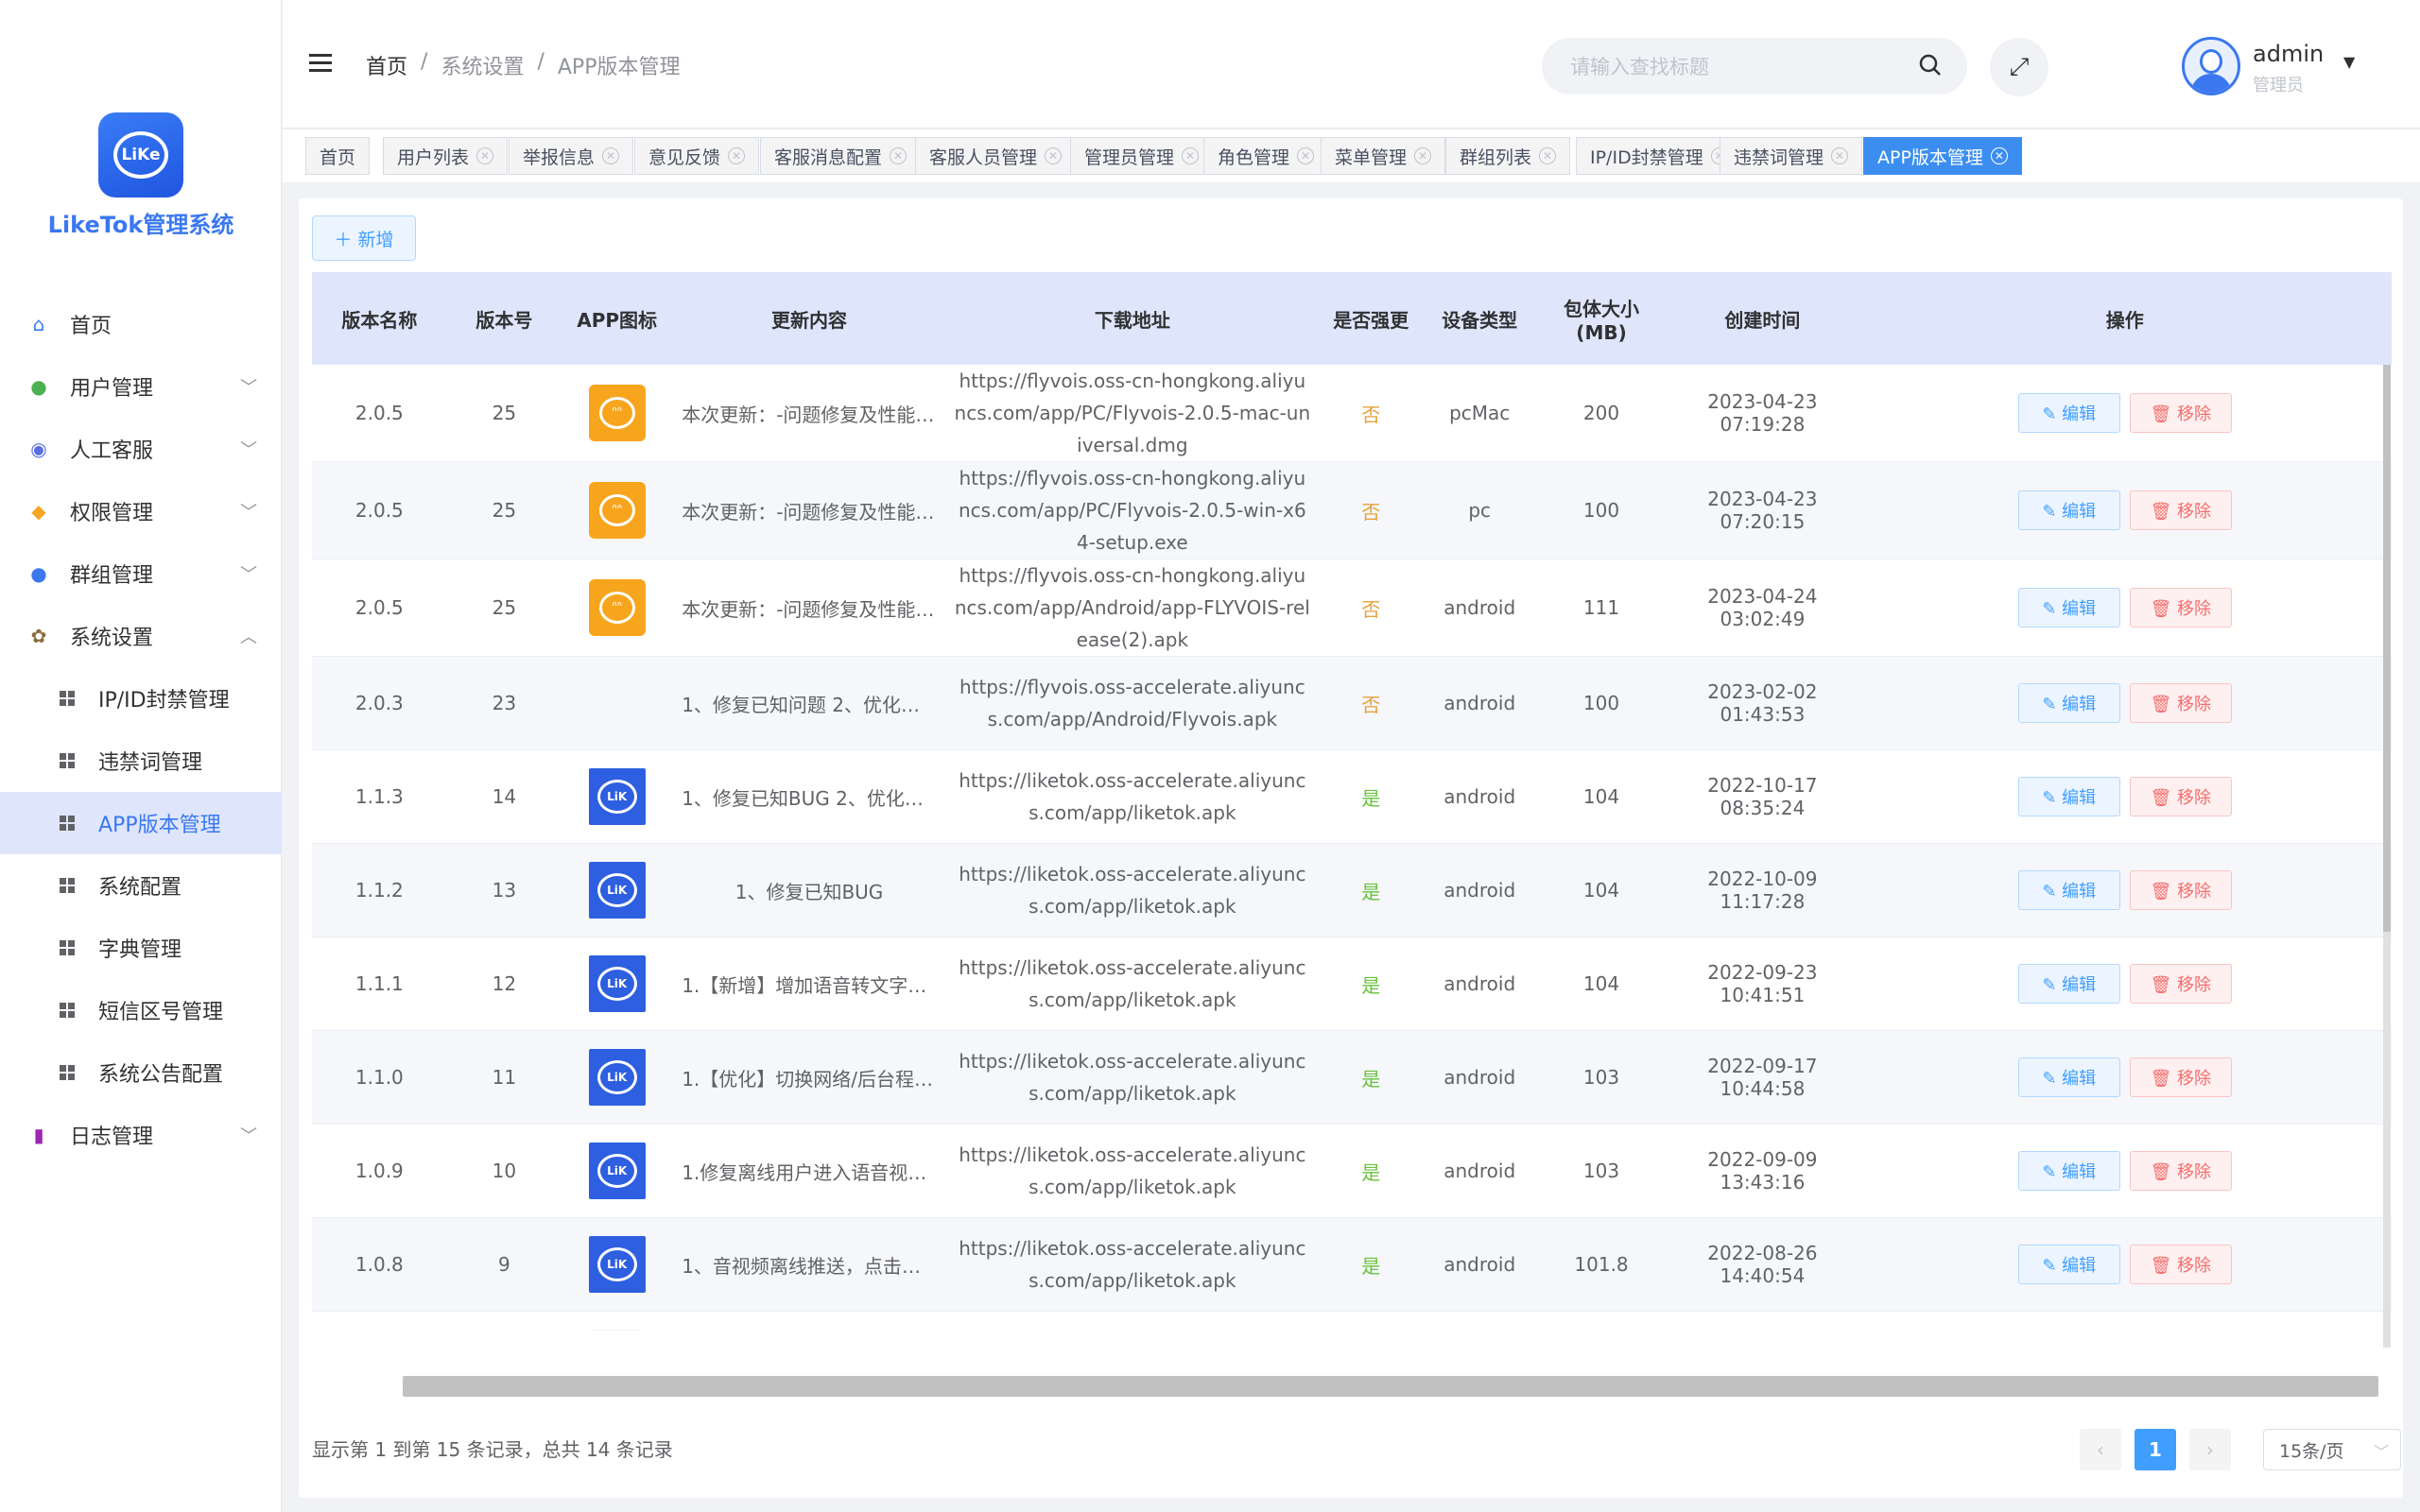  Describe the element at coordinates (1371, 983) in the screenshot. I see `force-update-cell: 是` at that location.